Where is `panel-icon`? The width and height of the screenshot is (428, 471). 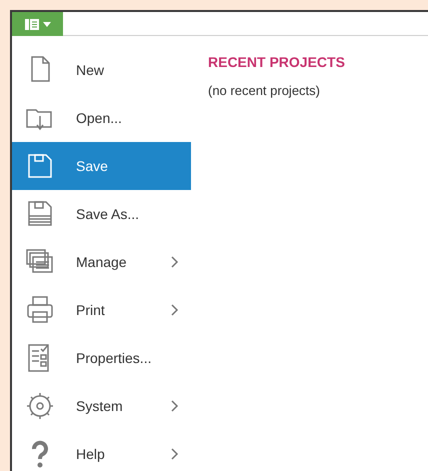 panel-icon is located at coordinates (31, 24).